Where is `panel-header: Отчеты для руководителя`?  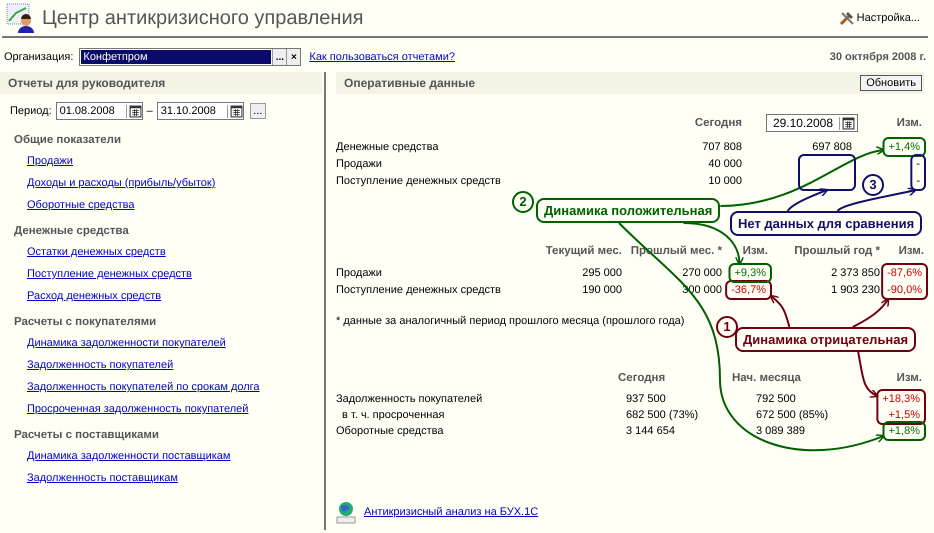 panel-header: Отчеты для руководителя is located at coordinates (161, 83).